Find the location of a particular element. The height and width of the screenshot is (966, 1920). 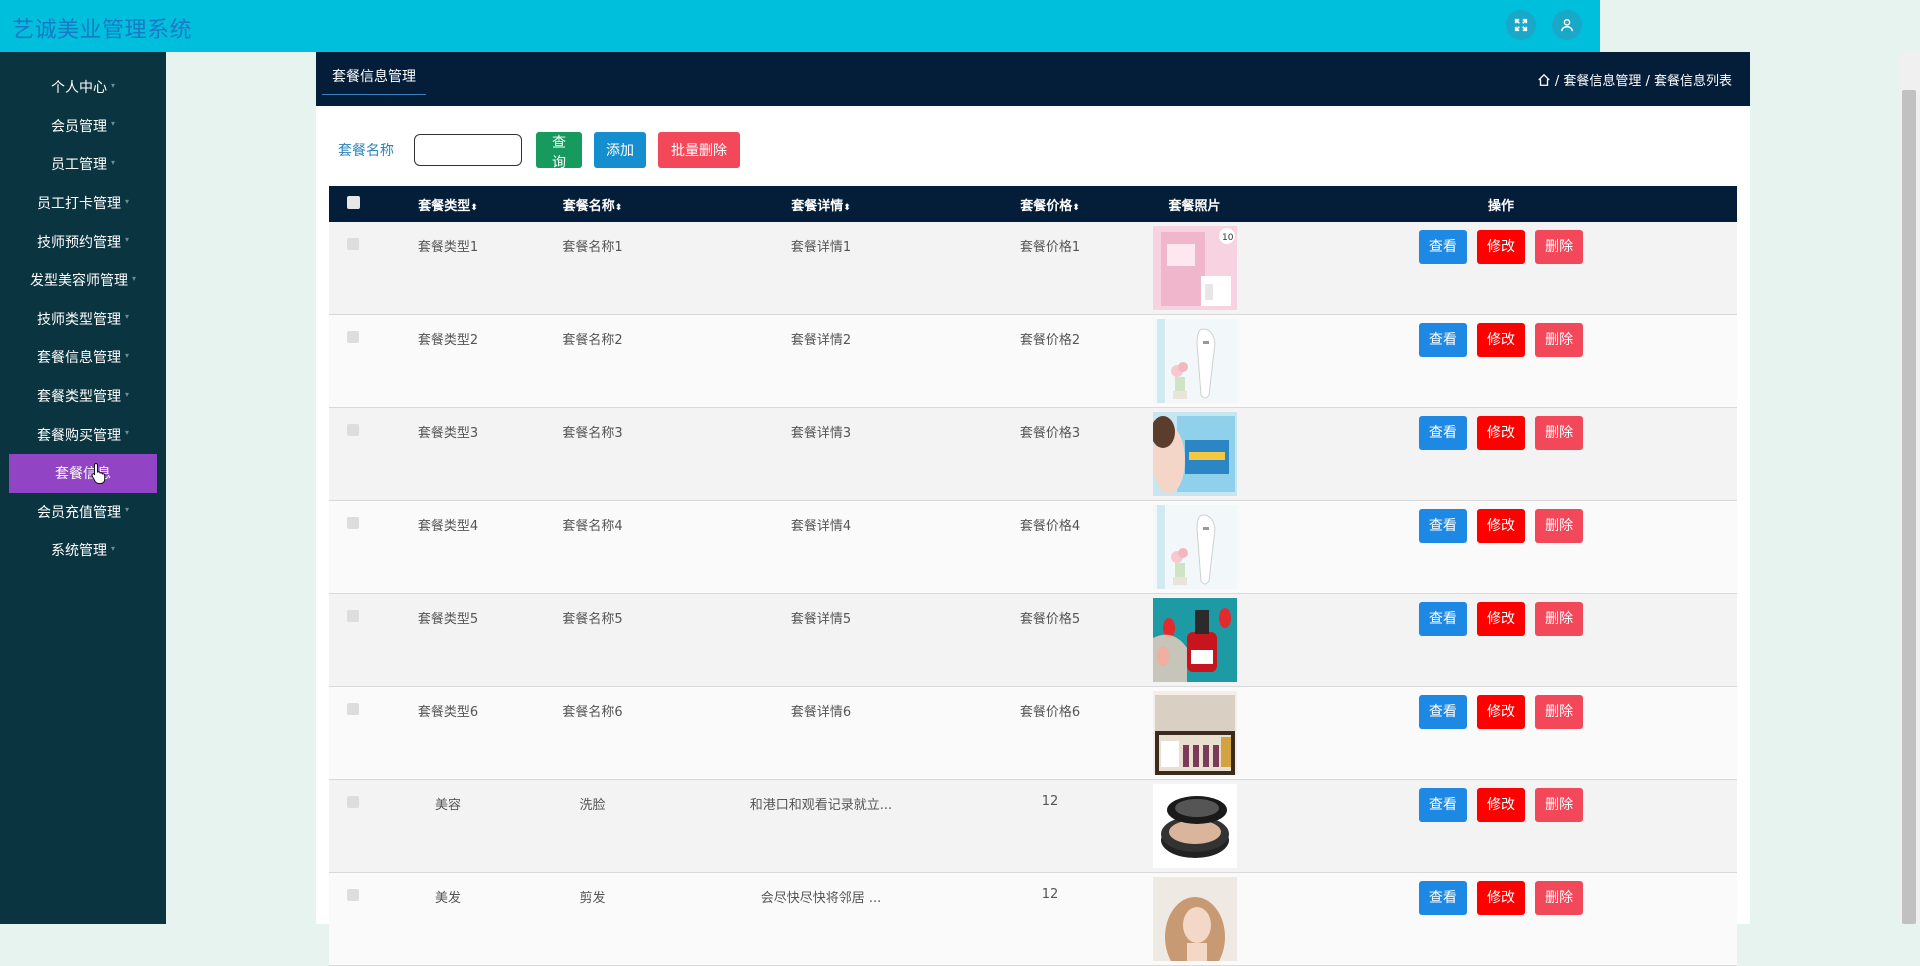

cell-price: 套餐价格3 is located at coordinates (1050, 454).